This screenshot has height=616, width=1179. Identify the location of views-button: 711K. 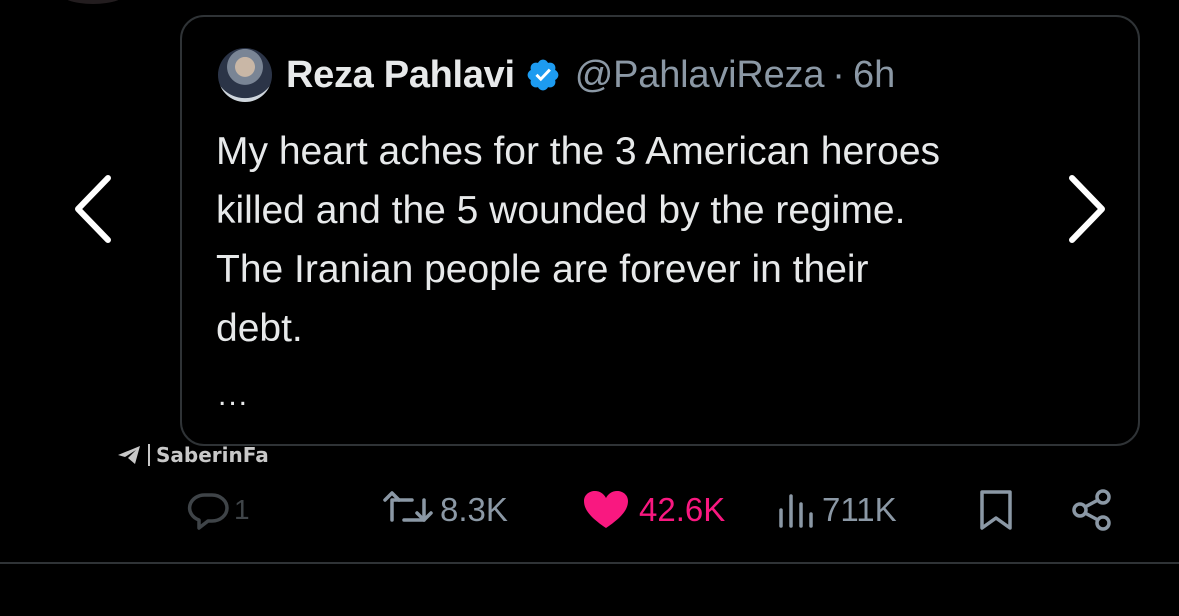
(836, 510).